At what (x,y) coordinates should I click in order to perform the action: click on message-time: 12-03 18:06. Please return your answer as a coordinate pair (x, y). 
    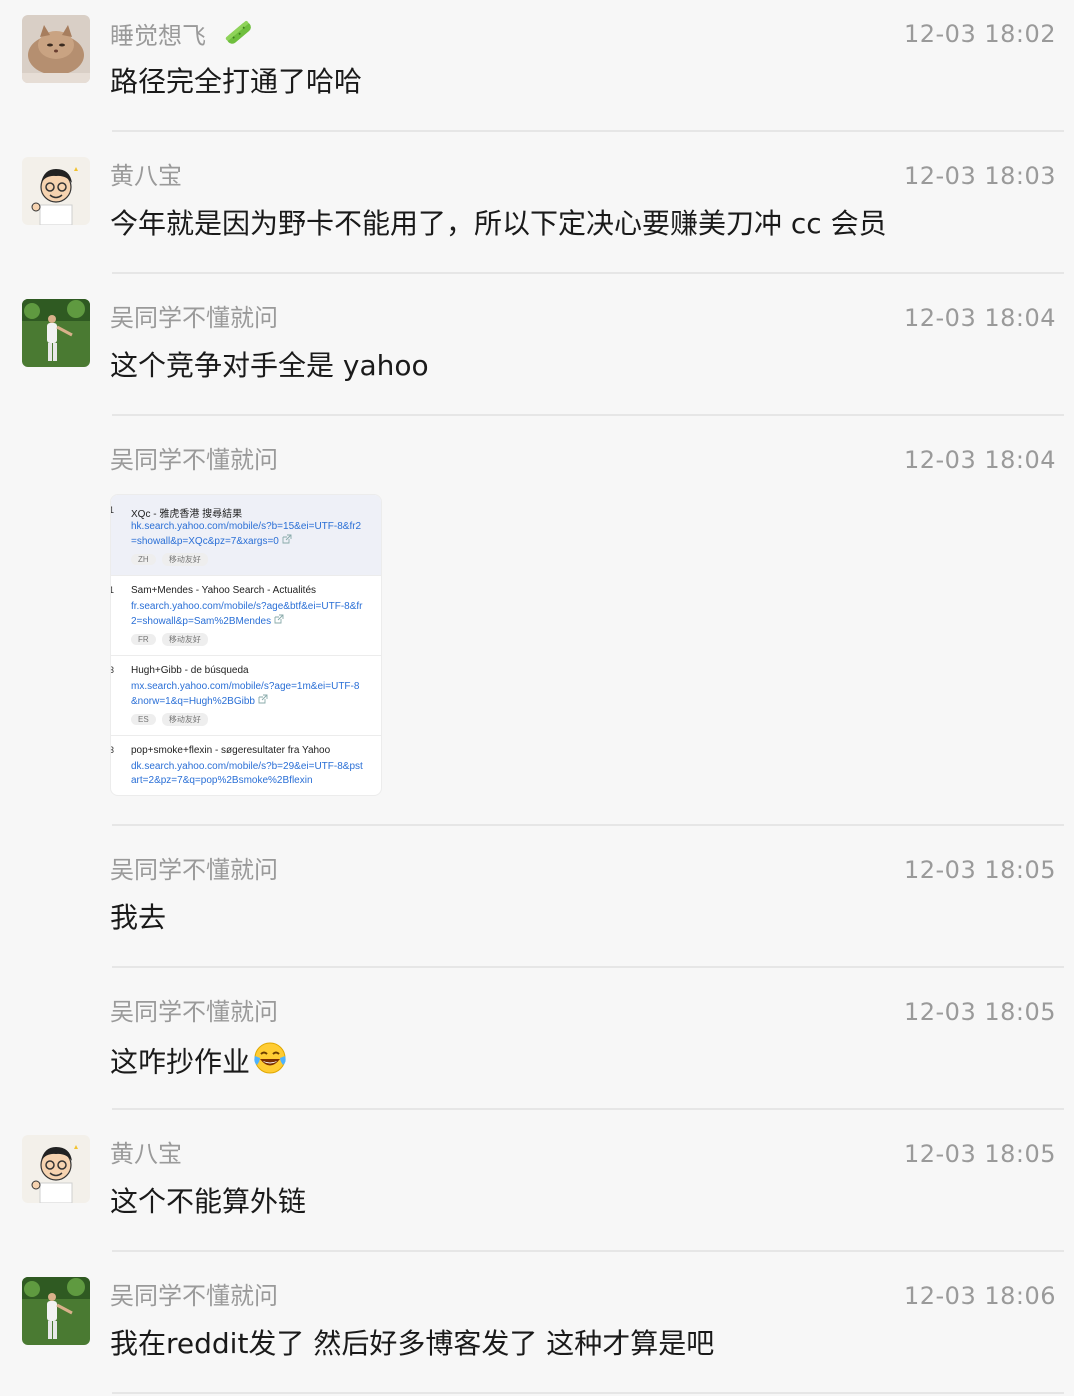
    Looking at the image, I should click on (979, 1296).